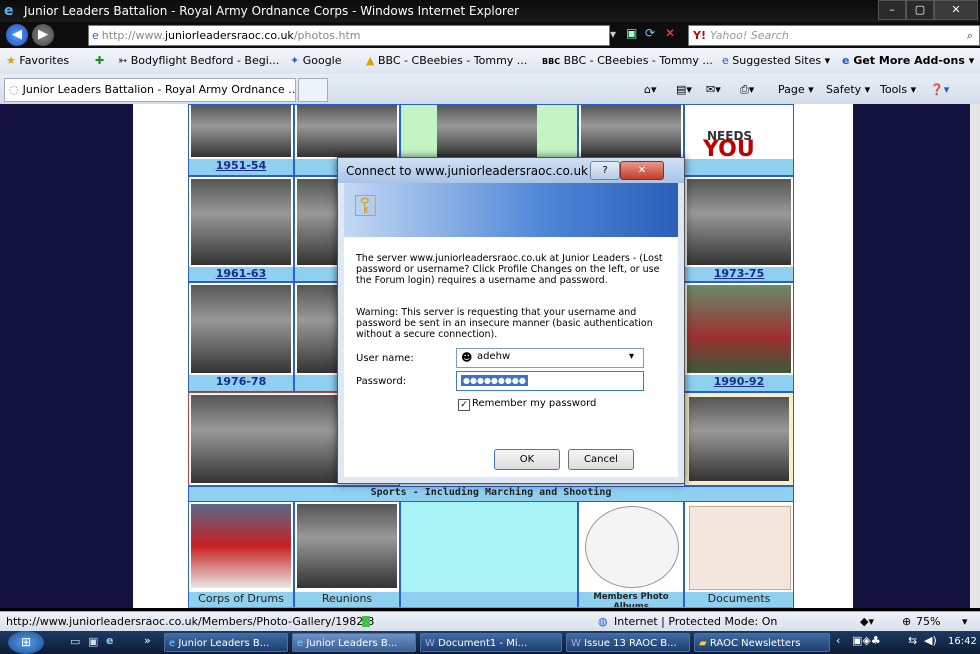 This screenshot has width=980, height=654. Describe the element at coordinates (147, 640) in the screenshot. I see `quicklaunch-overflow-icon: »` at that location.